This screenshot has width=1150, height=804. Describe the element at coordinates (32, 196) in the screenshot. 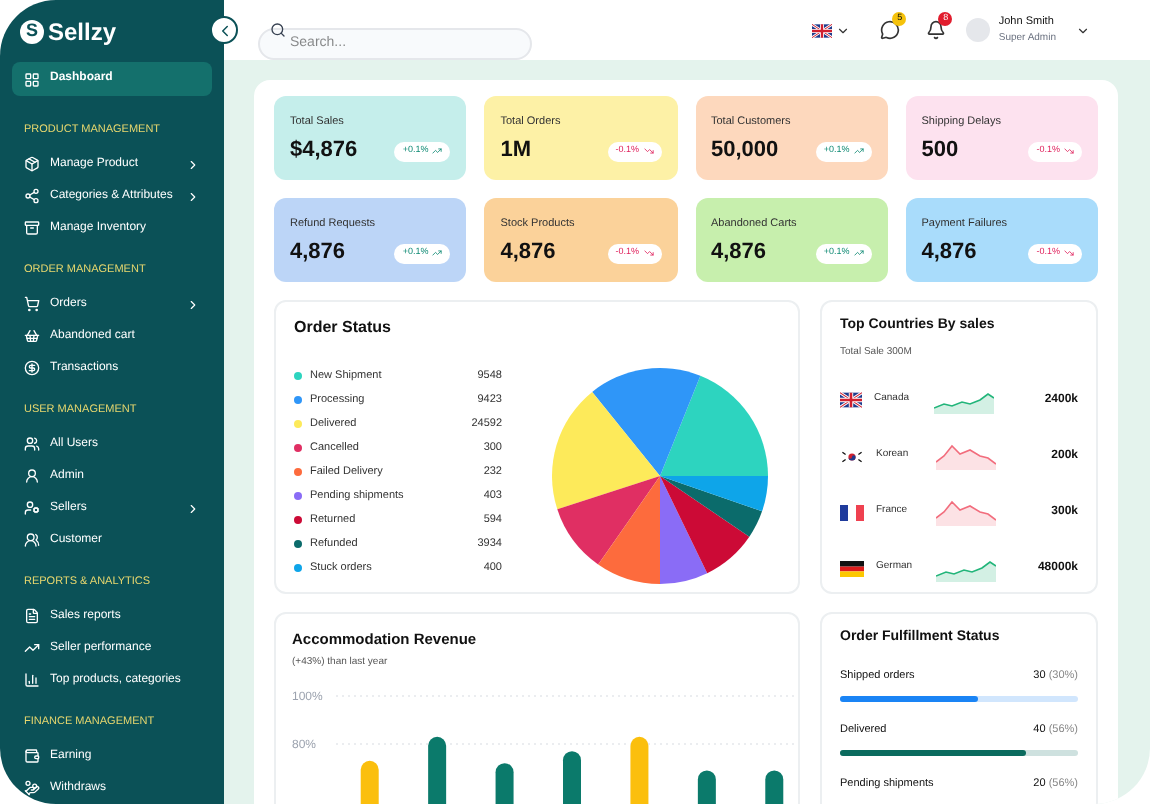

I see `share-icon` at that location.